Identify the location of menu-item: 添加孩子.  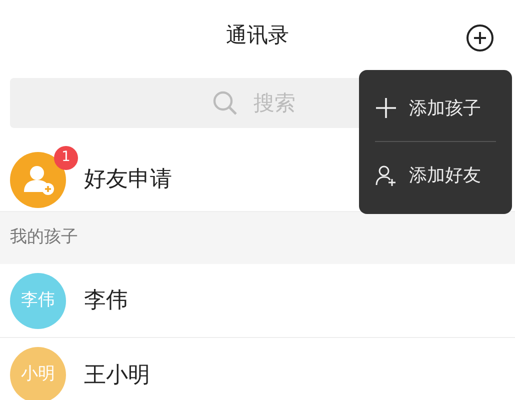
(435, 108).